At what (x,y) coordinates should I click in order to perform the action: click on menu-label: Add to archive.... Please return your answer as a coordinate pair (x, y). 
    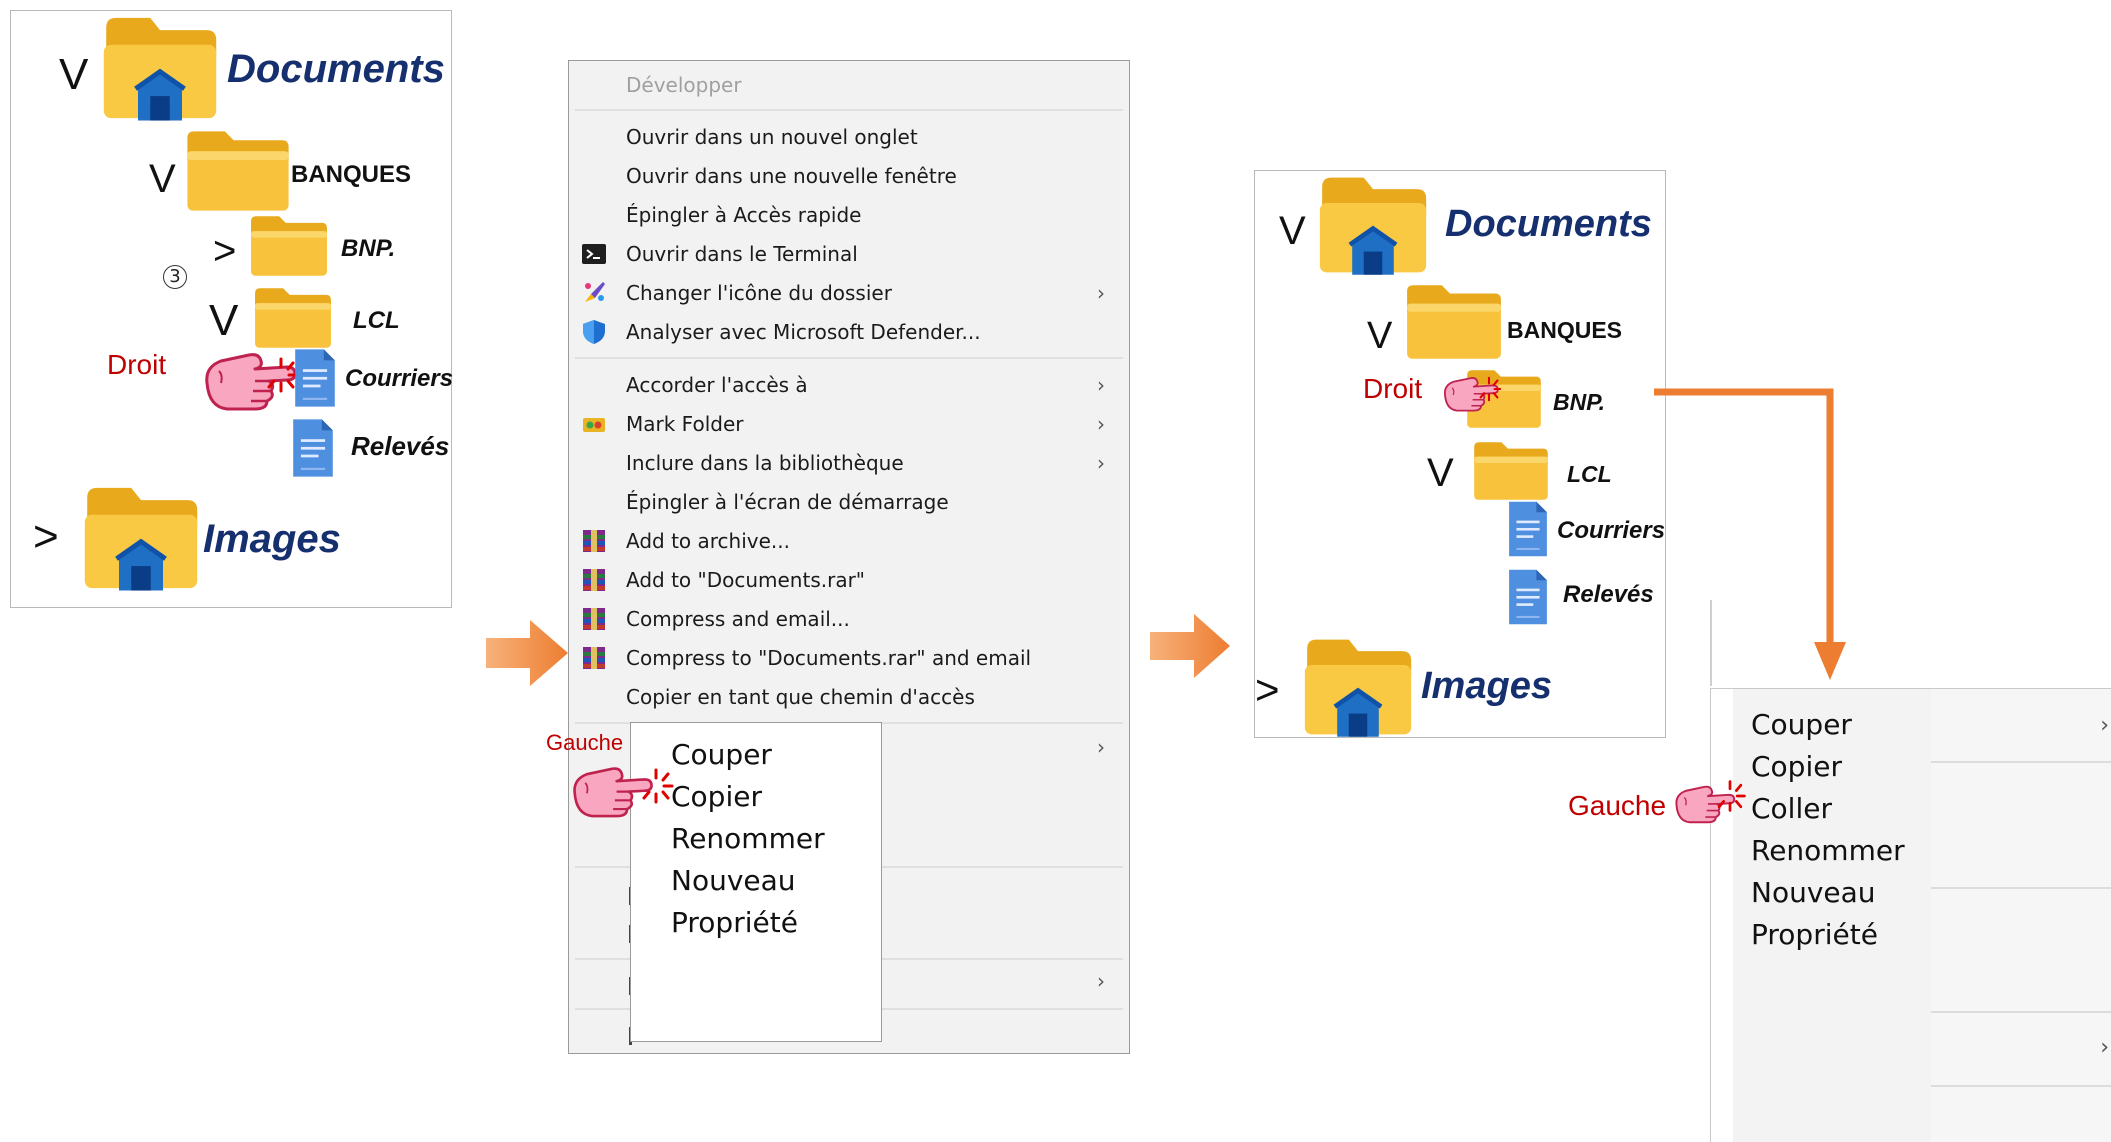
    Looking at the image, I should click on (708, 540).